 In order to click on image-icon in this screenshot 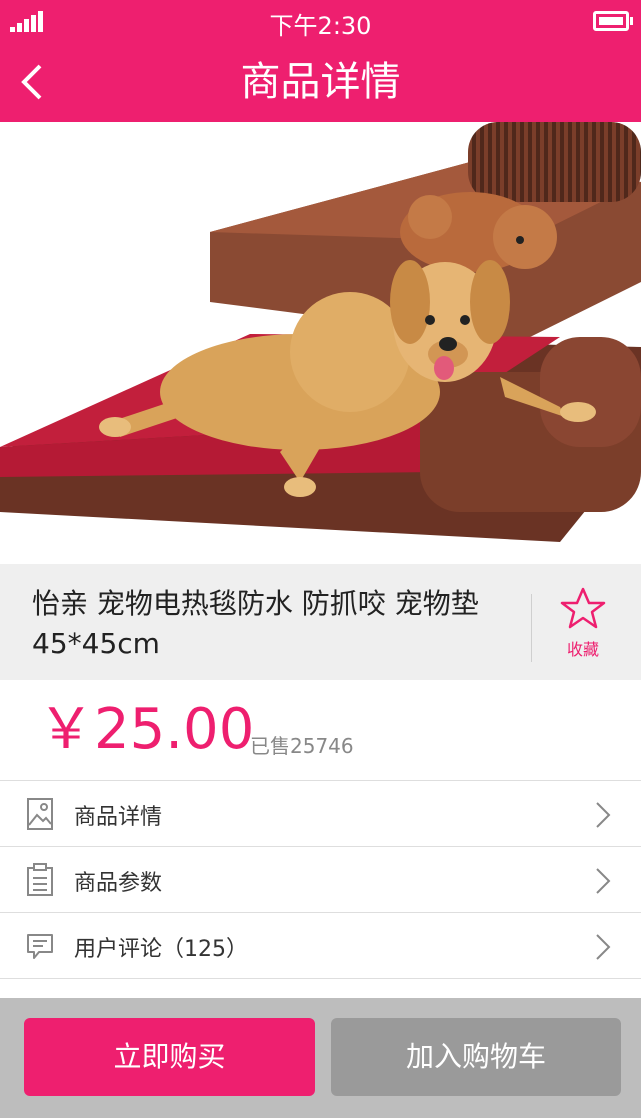, I will do `click(40, 814)`.